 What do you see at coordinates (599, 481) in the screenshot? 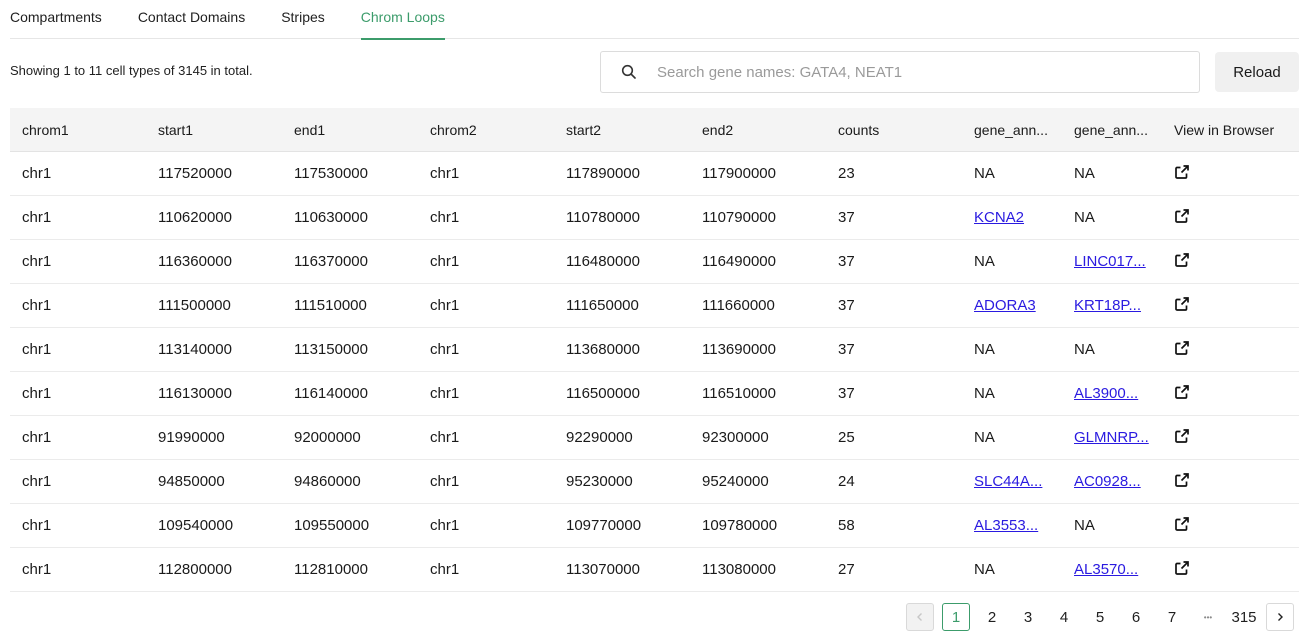
I see `cell-start2: 95230000` at bounding box center [599, 481].